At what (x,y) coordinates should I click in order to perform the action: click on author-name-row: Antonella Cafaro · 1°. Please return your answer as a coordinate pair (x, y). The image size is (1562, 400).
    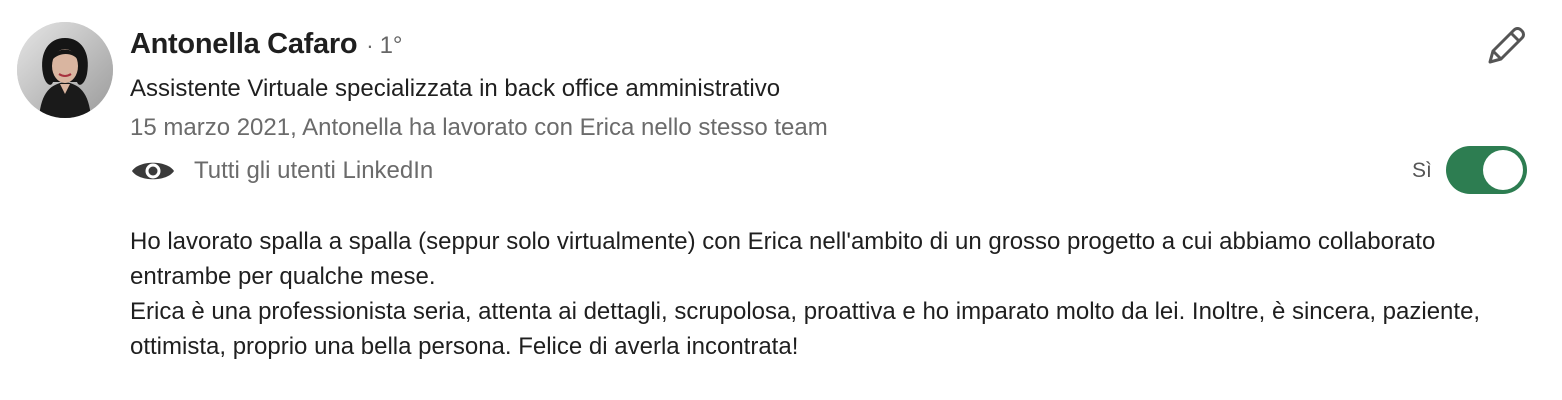
    Looking at the image, I should click on (266, 44).